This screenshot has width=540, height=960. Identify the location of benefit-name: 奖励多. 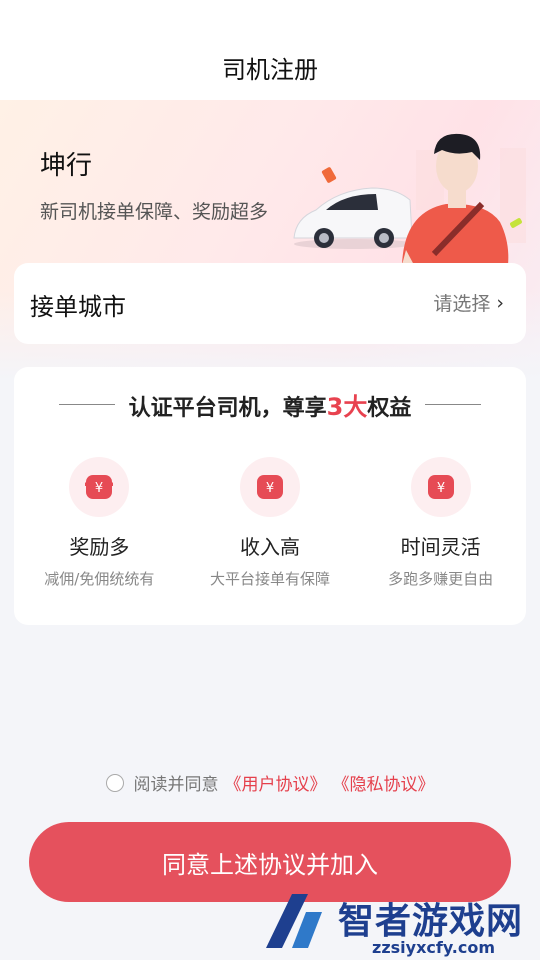
(99, 547).